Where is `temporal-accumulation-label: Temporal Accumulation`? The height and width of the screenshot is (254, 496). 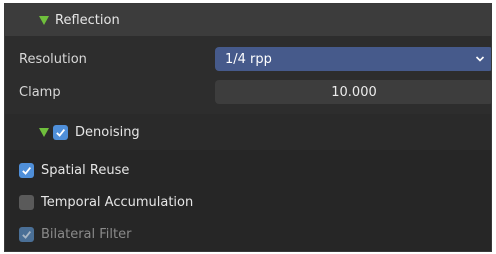 temporal-accumulation-label: Temporal Accumulation is located at coordinates (117, 202).